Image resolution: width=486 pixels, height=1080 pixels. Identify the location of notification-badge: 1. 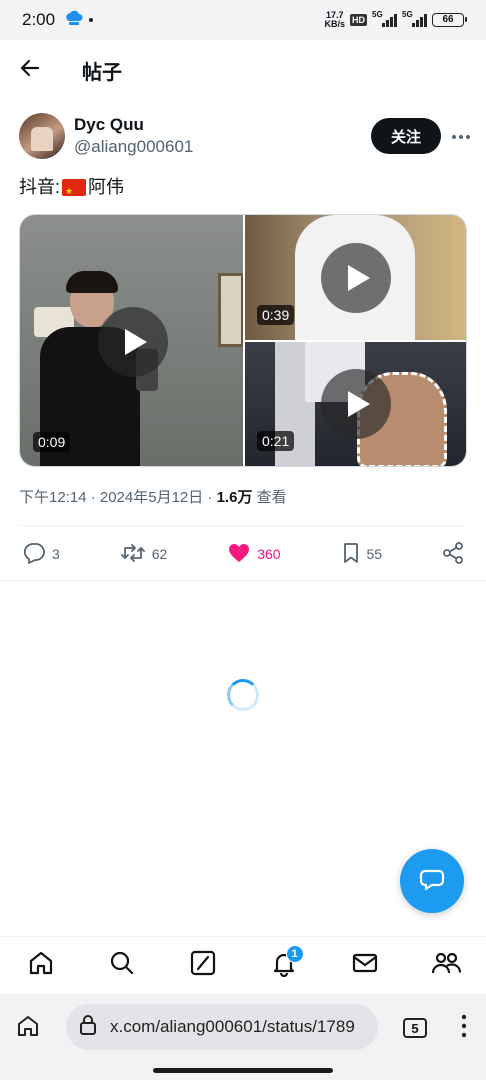
(294, 953).